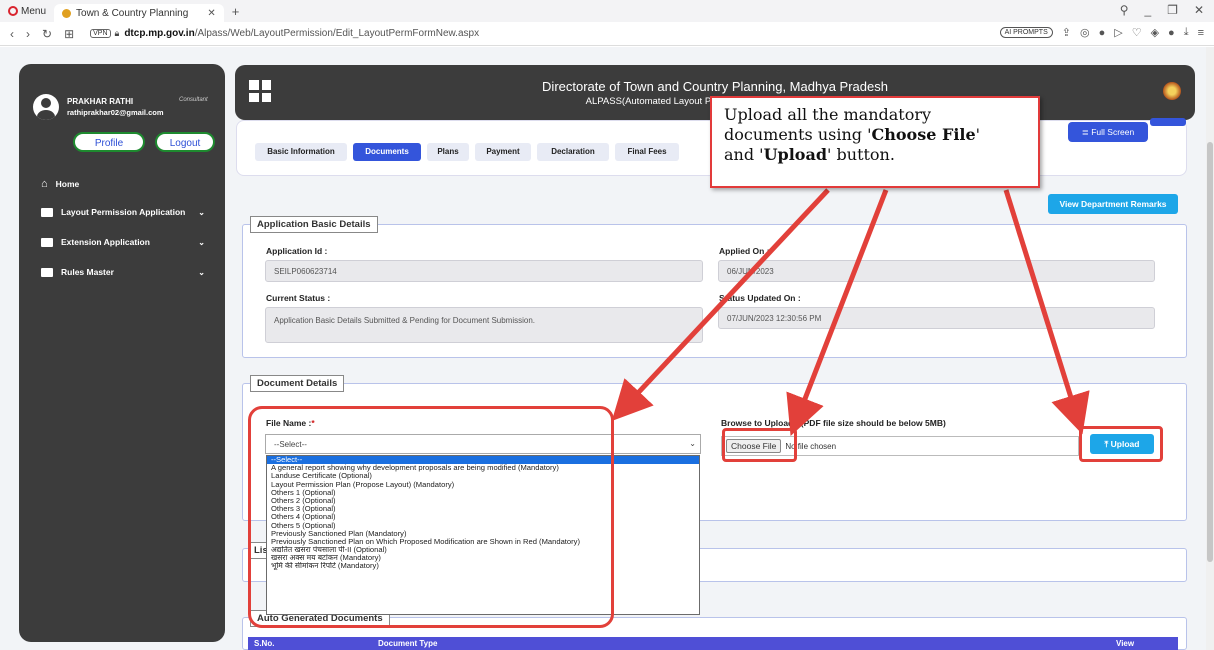  What do you see at coordinates (744, 154) in the screenshot?
I see `callout-line-3-pre: and '` at bounding box center [744, 154].